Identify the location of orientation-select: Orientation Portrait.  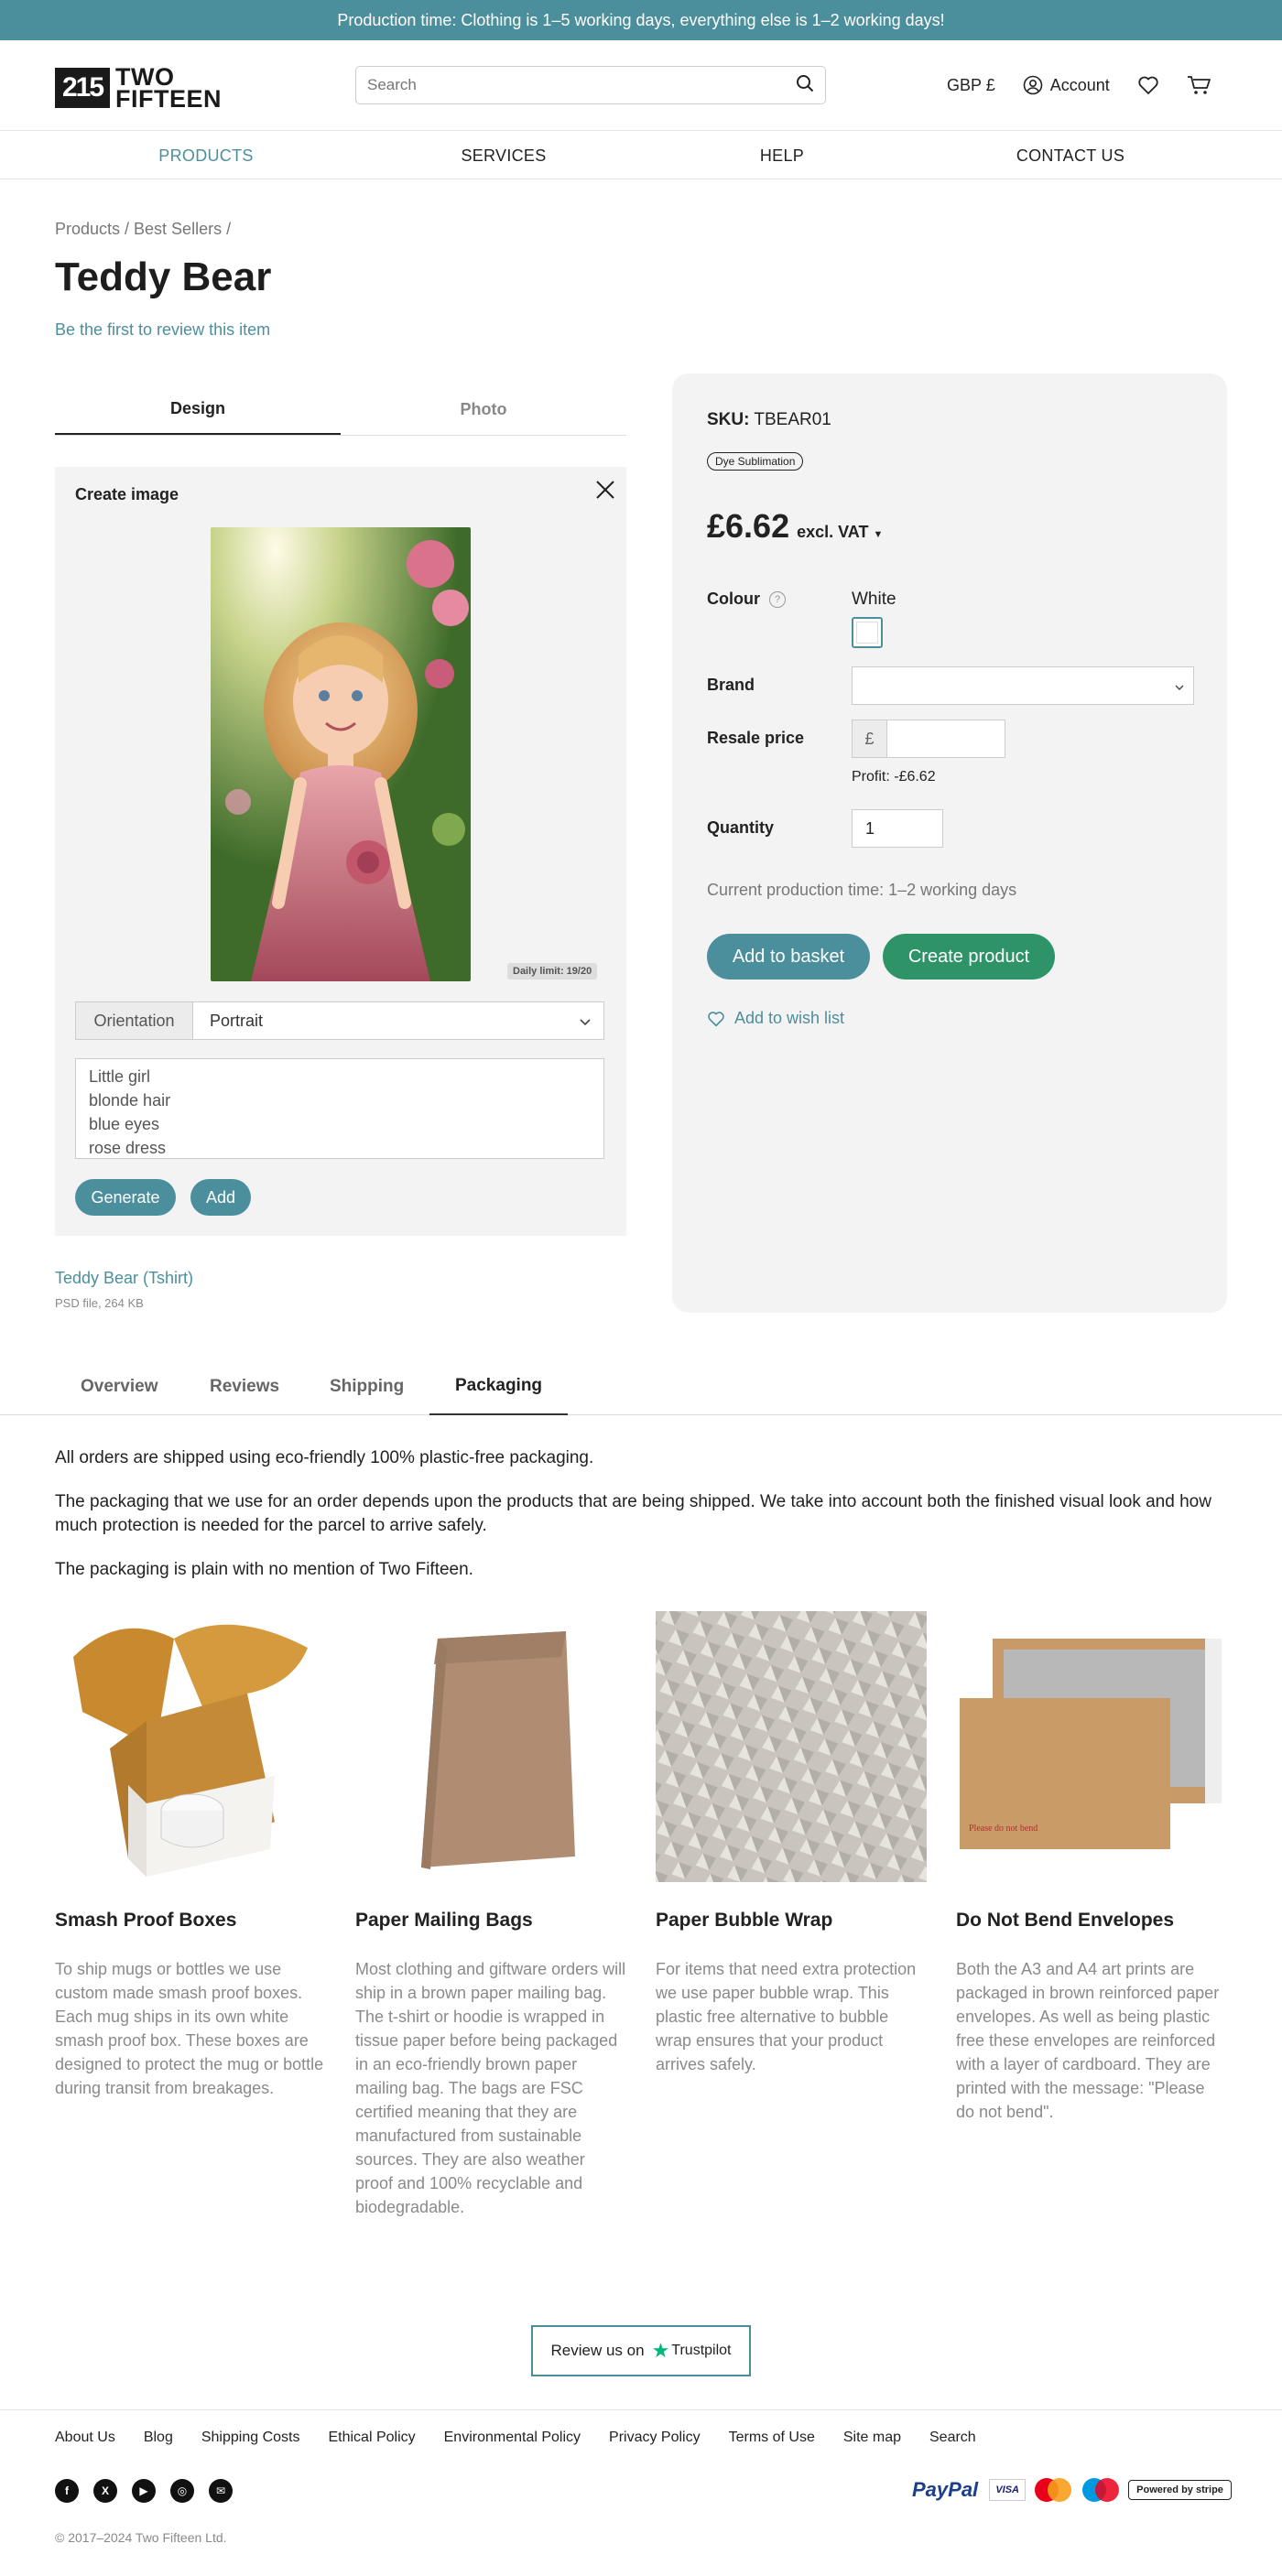
(339, 1020).